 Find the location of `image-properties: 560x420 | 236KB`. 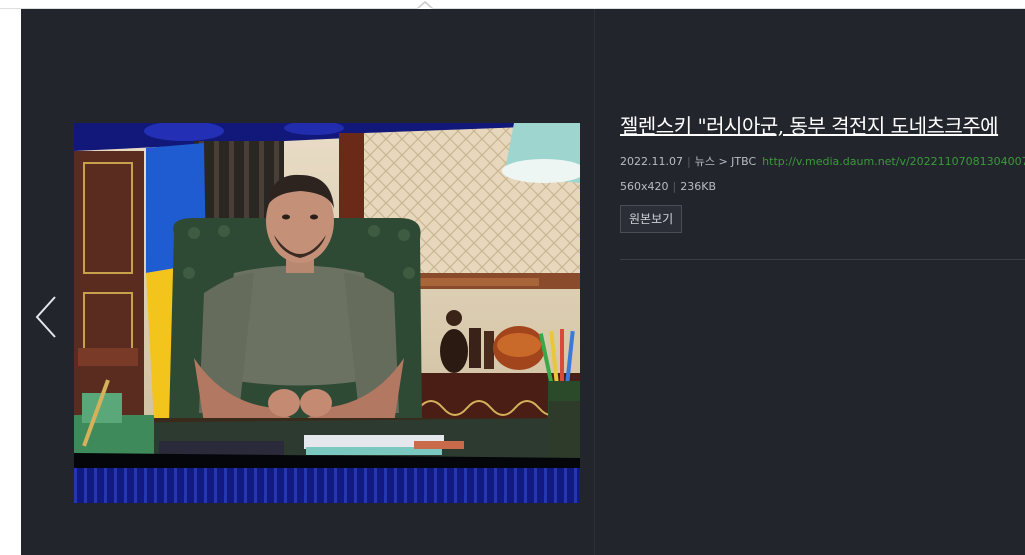

image-properties: 560x420 | 236KB is located at coordinates (822, 187).